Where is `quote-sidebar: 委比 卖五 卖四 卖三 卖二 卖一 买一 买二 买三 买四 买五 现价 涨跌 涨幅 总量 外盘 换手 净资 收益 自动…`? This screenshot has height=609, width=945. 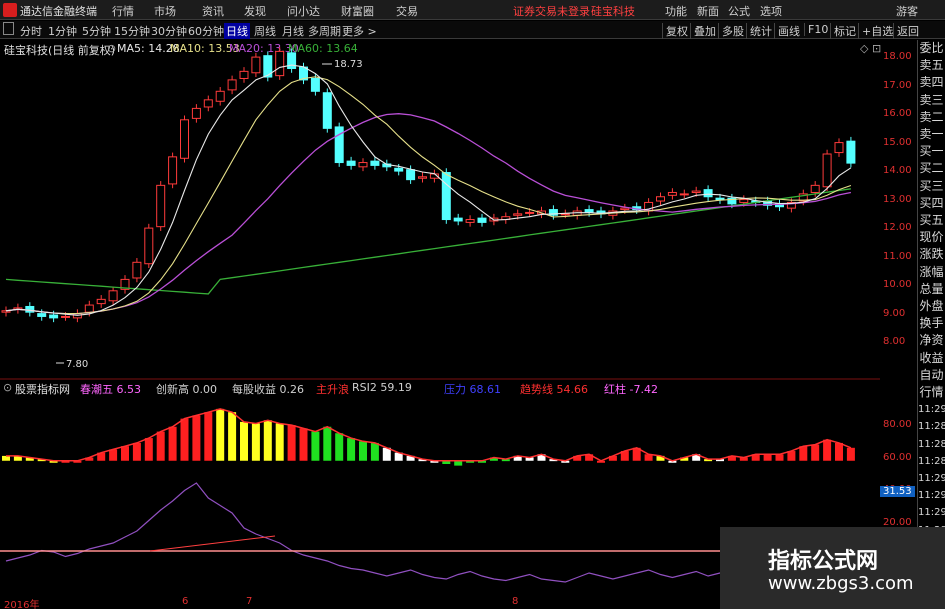 quote-sidebar: 委比 卖五 卖四 卖三 卖二 卖一 买一 买二 买三 买四 买五 现价 涨跌 涨幅 总量 外盘 换手 净资 收益 自动… is located at coordinates (931, 324).